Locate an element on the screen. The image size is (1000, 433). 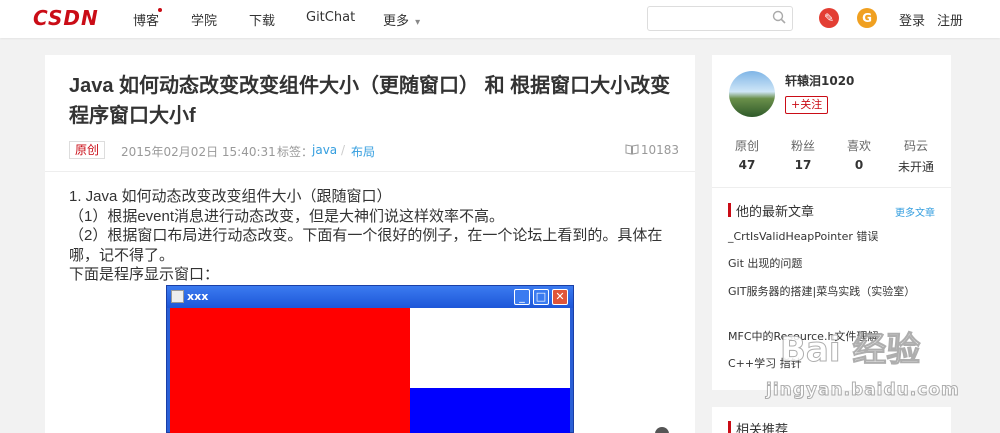
window-titlebar: xxx _ □ ✕ is located at coordinates (370, 297).